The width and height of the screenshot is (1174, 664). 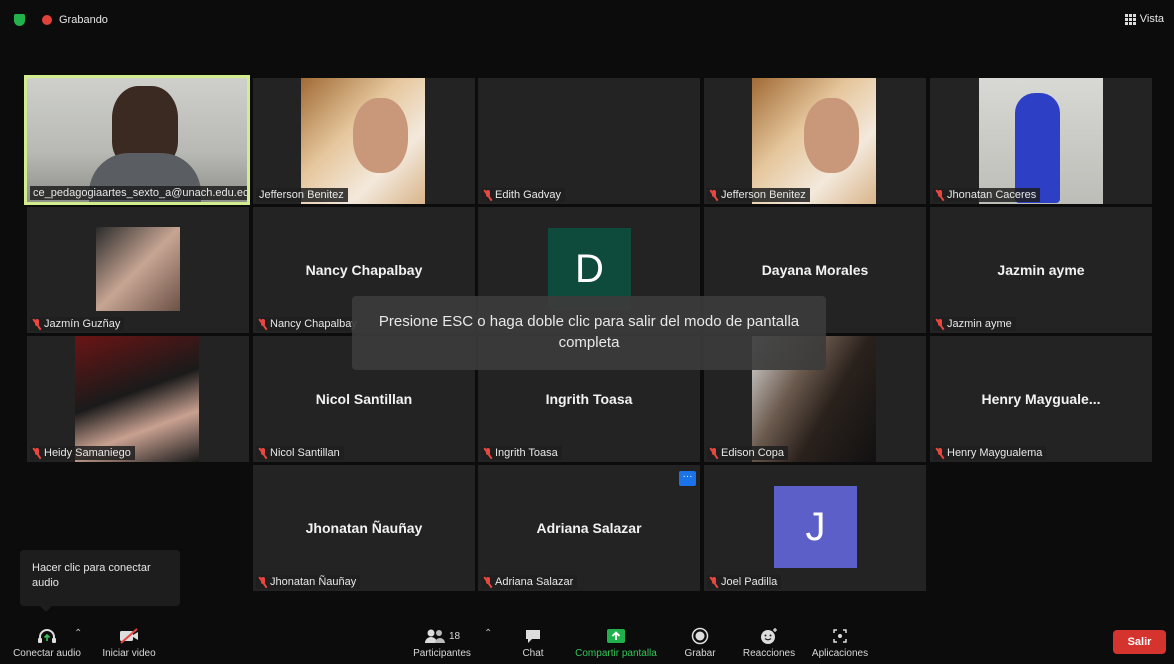 I want to click on participants-button: 18 Participantes, so click(x=442, y=642).